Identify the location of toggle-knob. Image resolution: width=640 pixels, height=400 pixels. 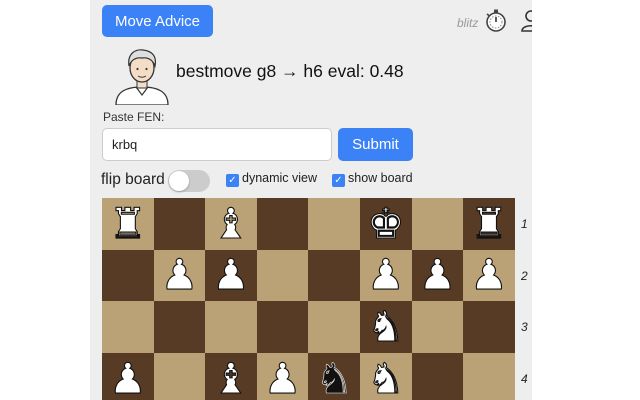
(179, 181).